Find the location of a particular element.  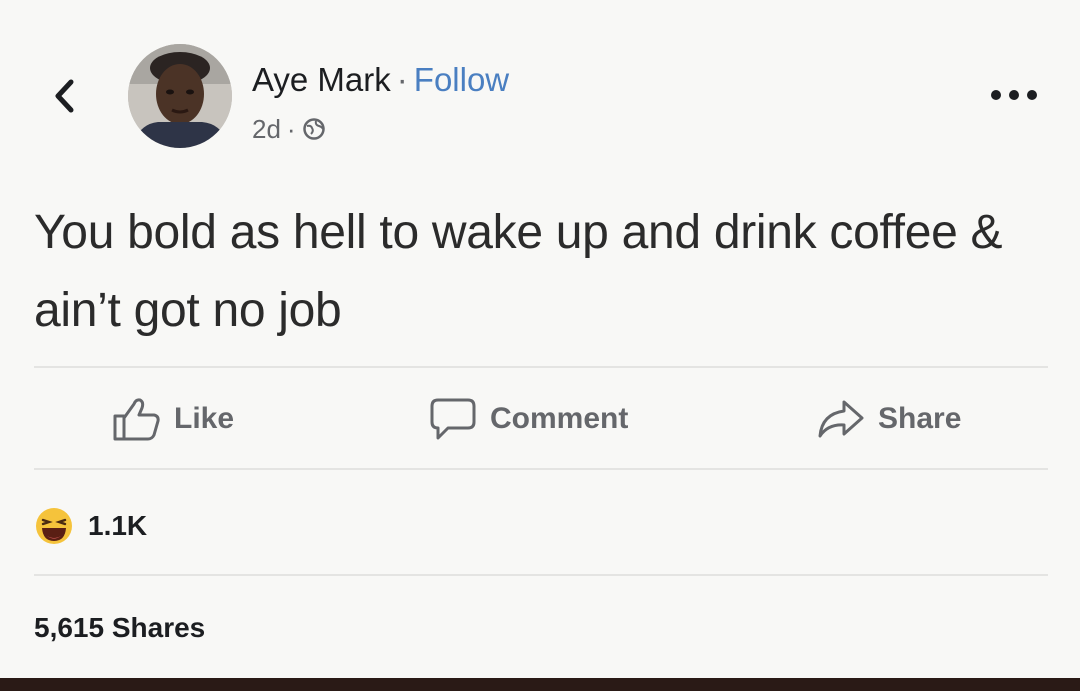

divider-middle is located at coordinates (541, 469).